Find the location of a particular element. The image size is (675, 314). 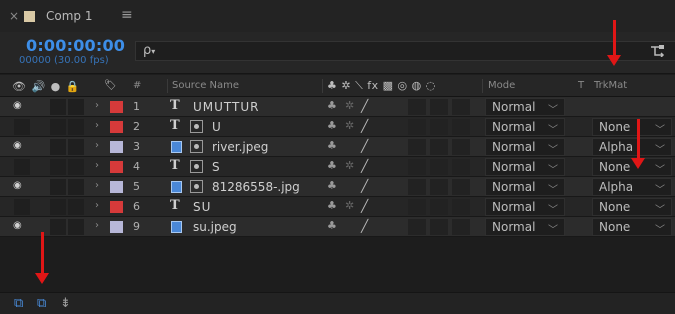

source-name-header: Source Name is located at coordinates (205, 85).